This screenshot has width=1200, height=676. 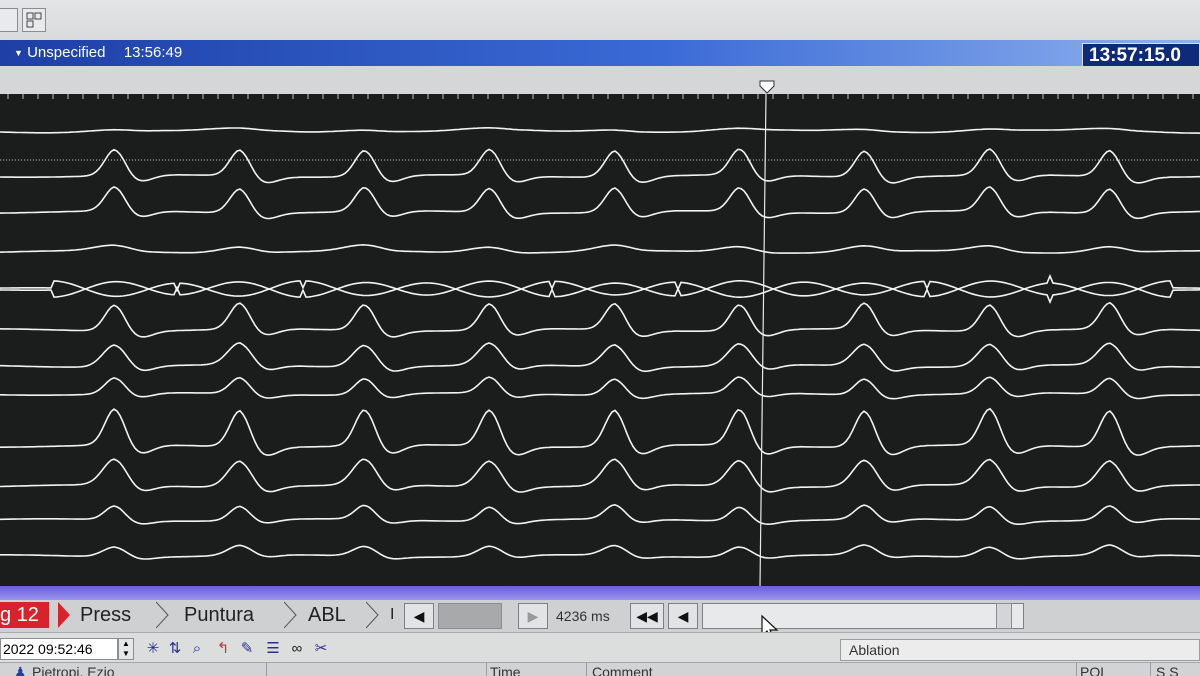 What do you see at coordinates (273, 649) in the screenshot?
I see `list-icon: ☰` at bounding box center [273, 649].